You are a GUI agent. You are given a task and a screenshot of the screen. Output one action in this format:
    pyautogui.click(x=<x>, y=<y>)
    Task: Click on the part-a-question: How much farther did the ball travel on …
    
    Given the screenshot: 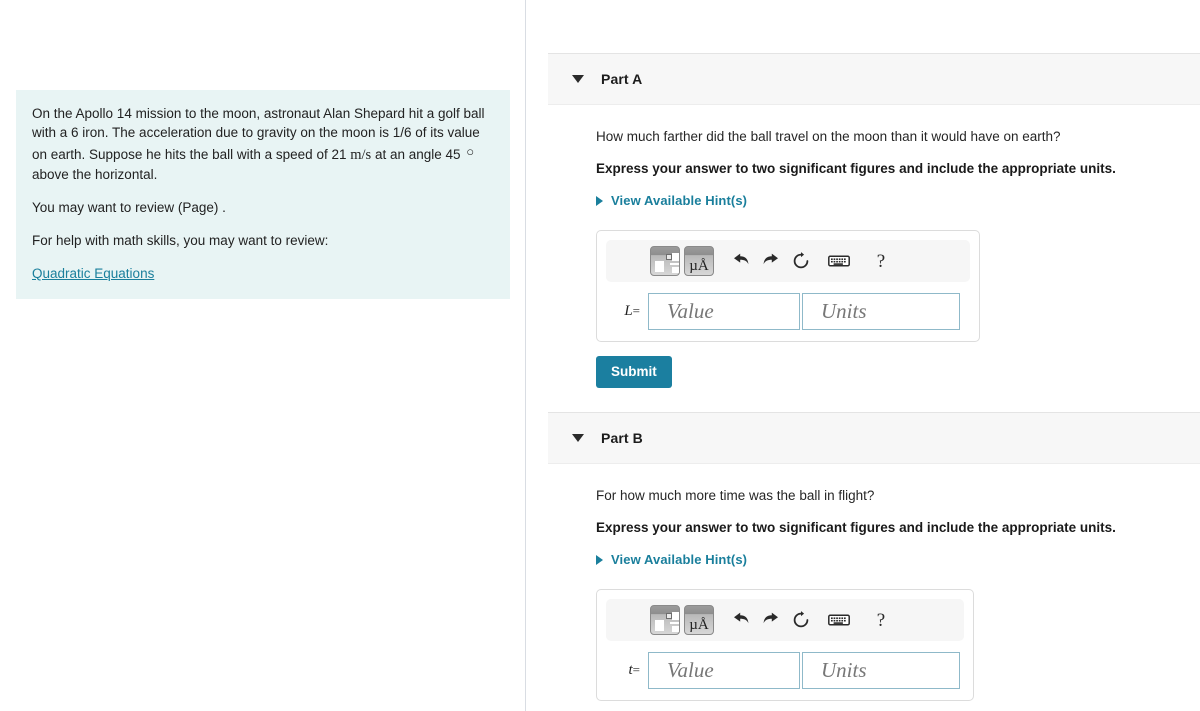 What is the action you would take?
    pyautogui.click(x=828, y=136)
    